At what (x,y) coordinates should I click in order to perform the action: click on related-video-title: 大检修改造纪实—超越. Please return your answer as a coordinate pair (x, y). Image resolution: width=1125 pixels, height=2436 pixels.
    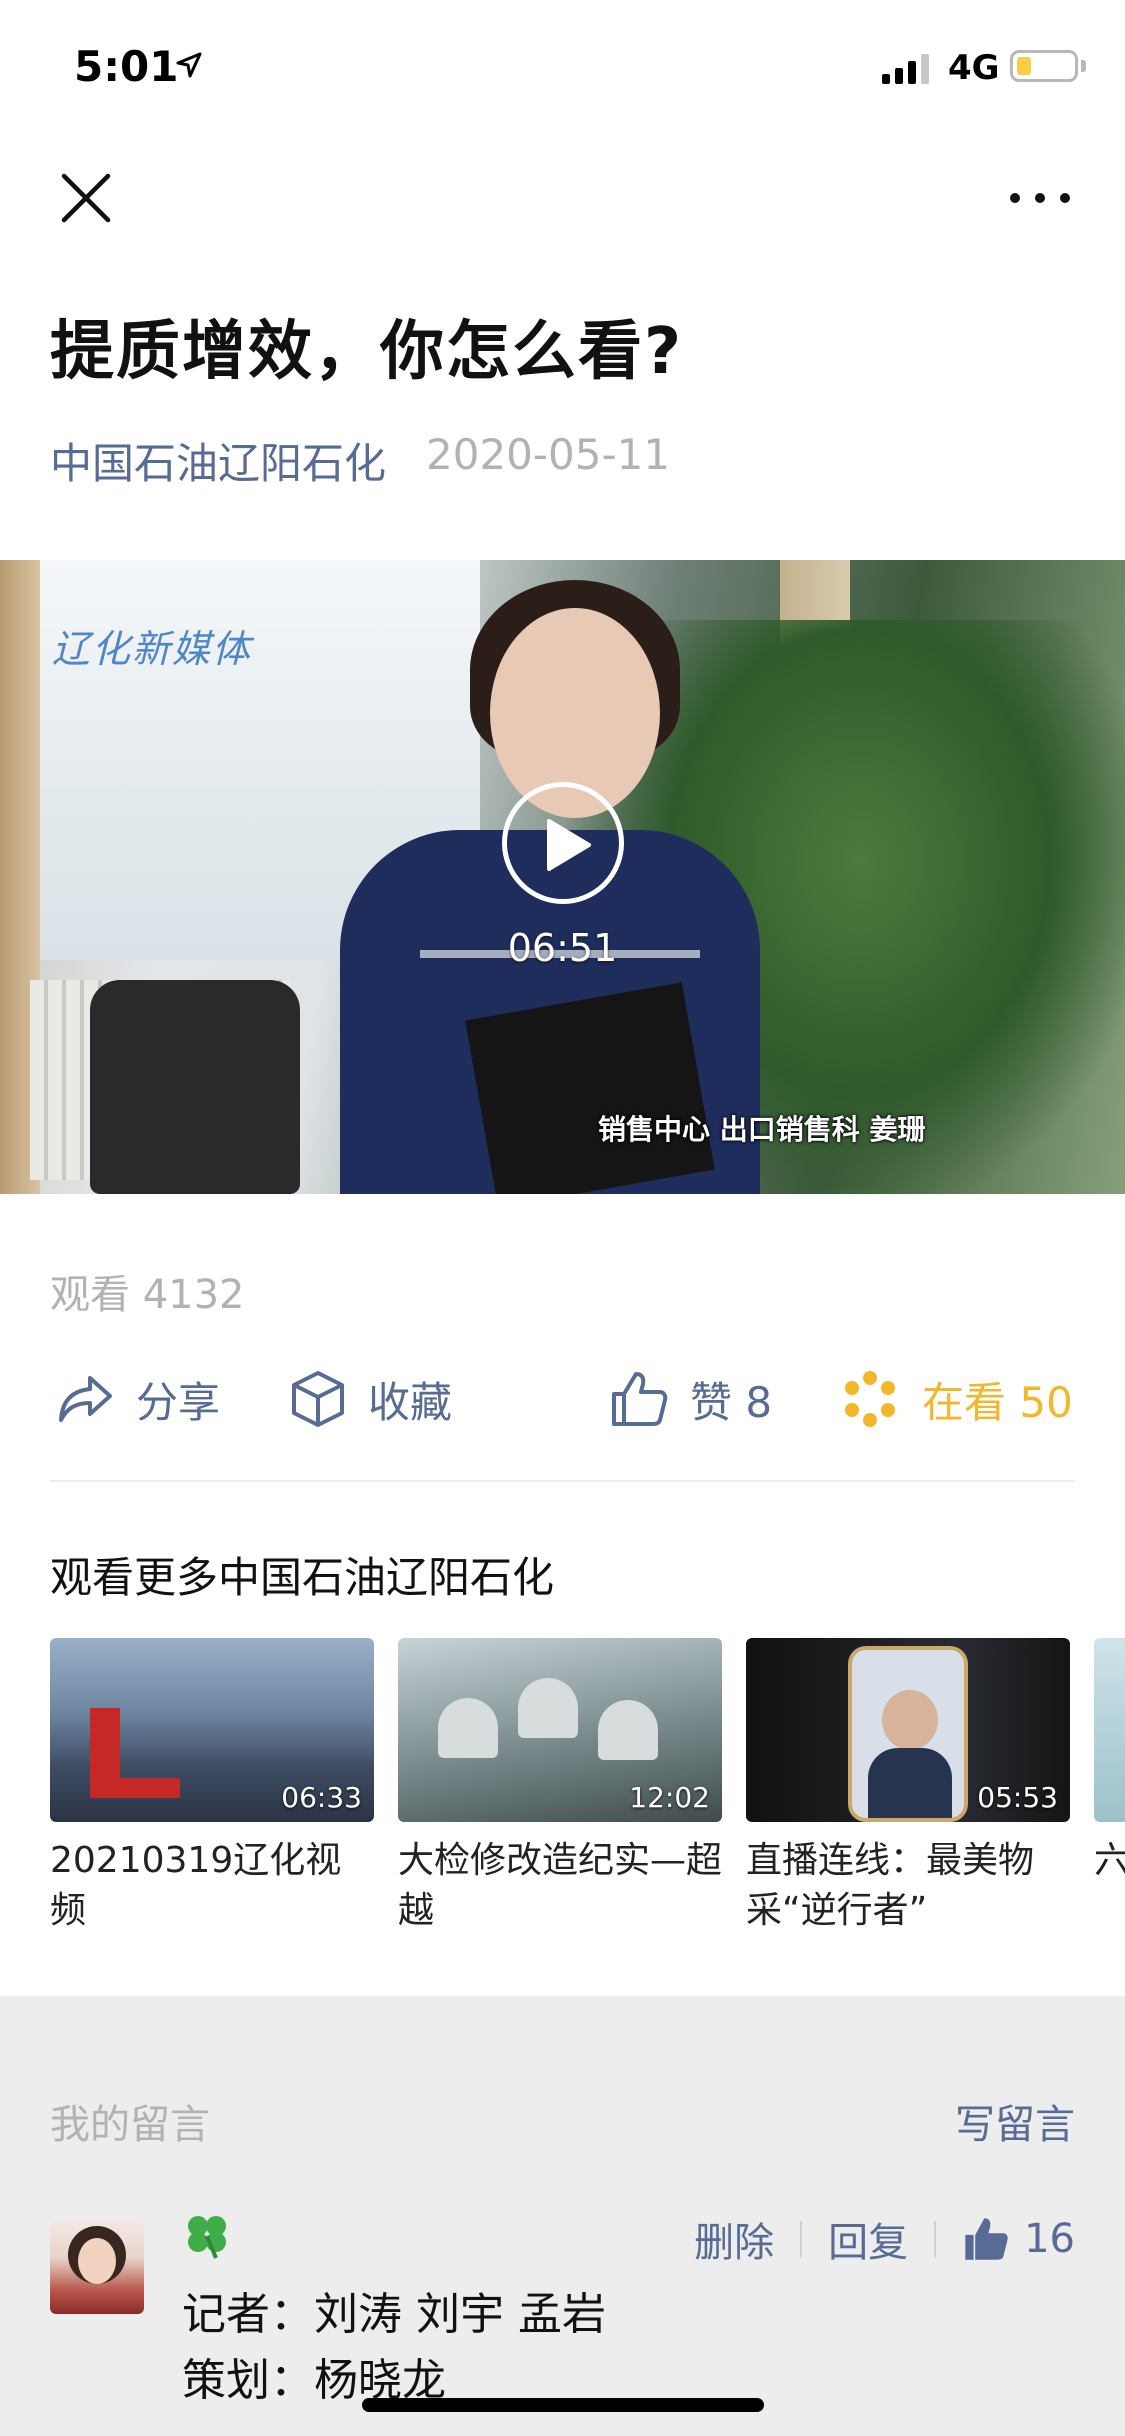
    Looking at the image, I should click on (560, 1885).